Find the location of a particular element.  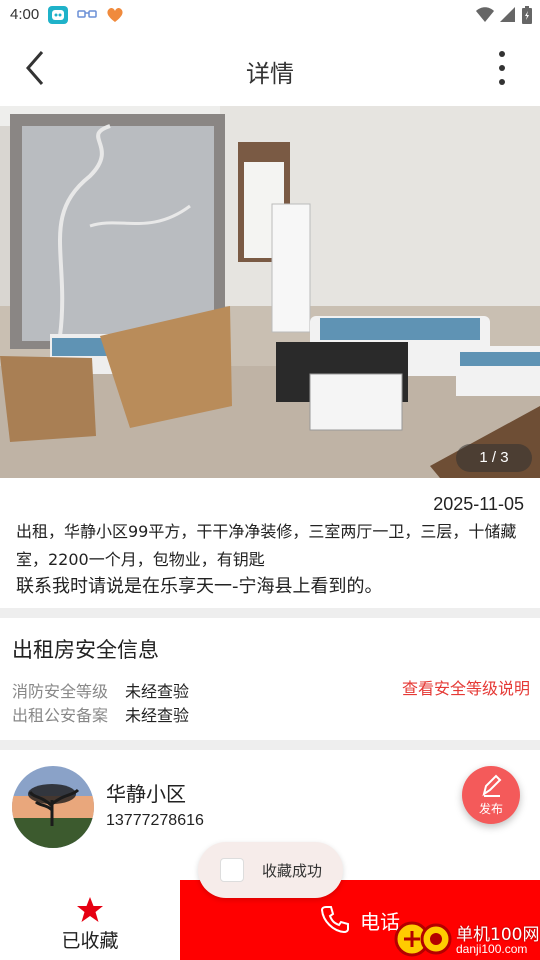

app-bar: 详情 is located at coordinates (270, 69).